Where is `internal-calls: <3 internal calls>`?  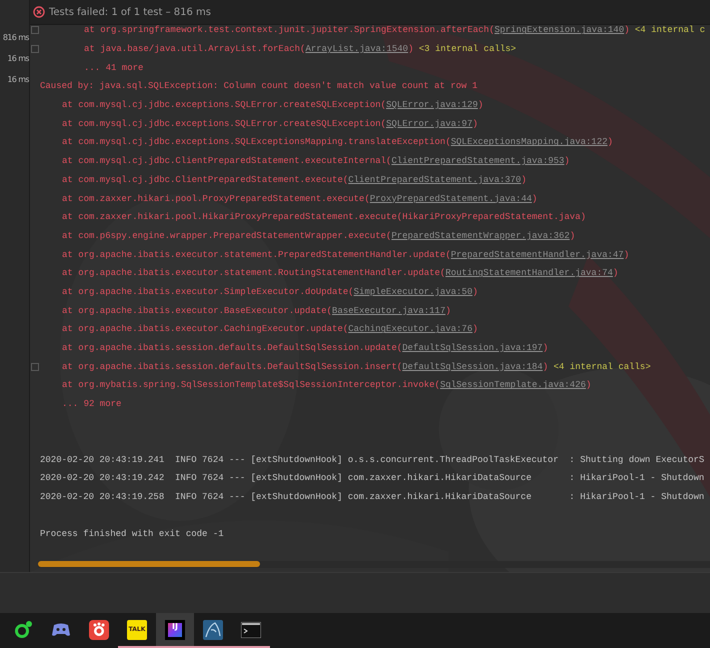 internal-calls: <3 internal calls> is located at coordinates (464, 49).